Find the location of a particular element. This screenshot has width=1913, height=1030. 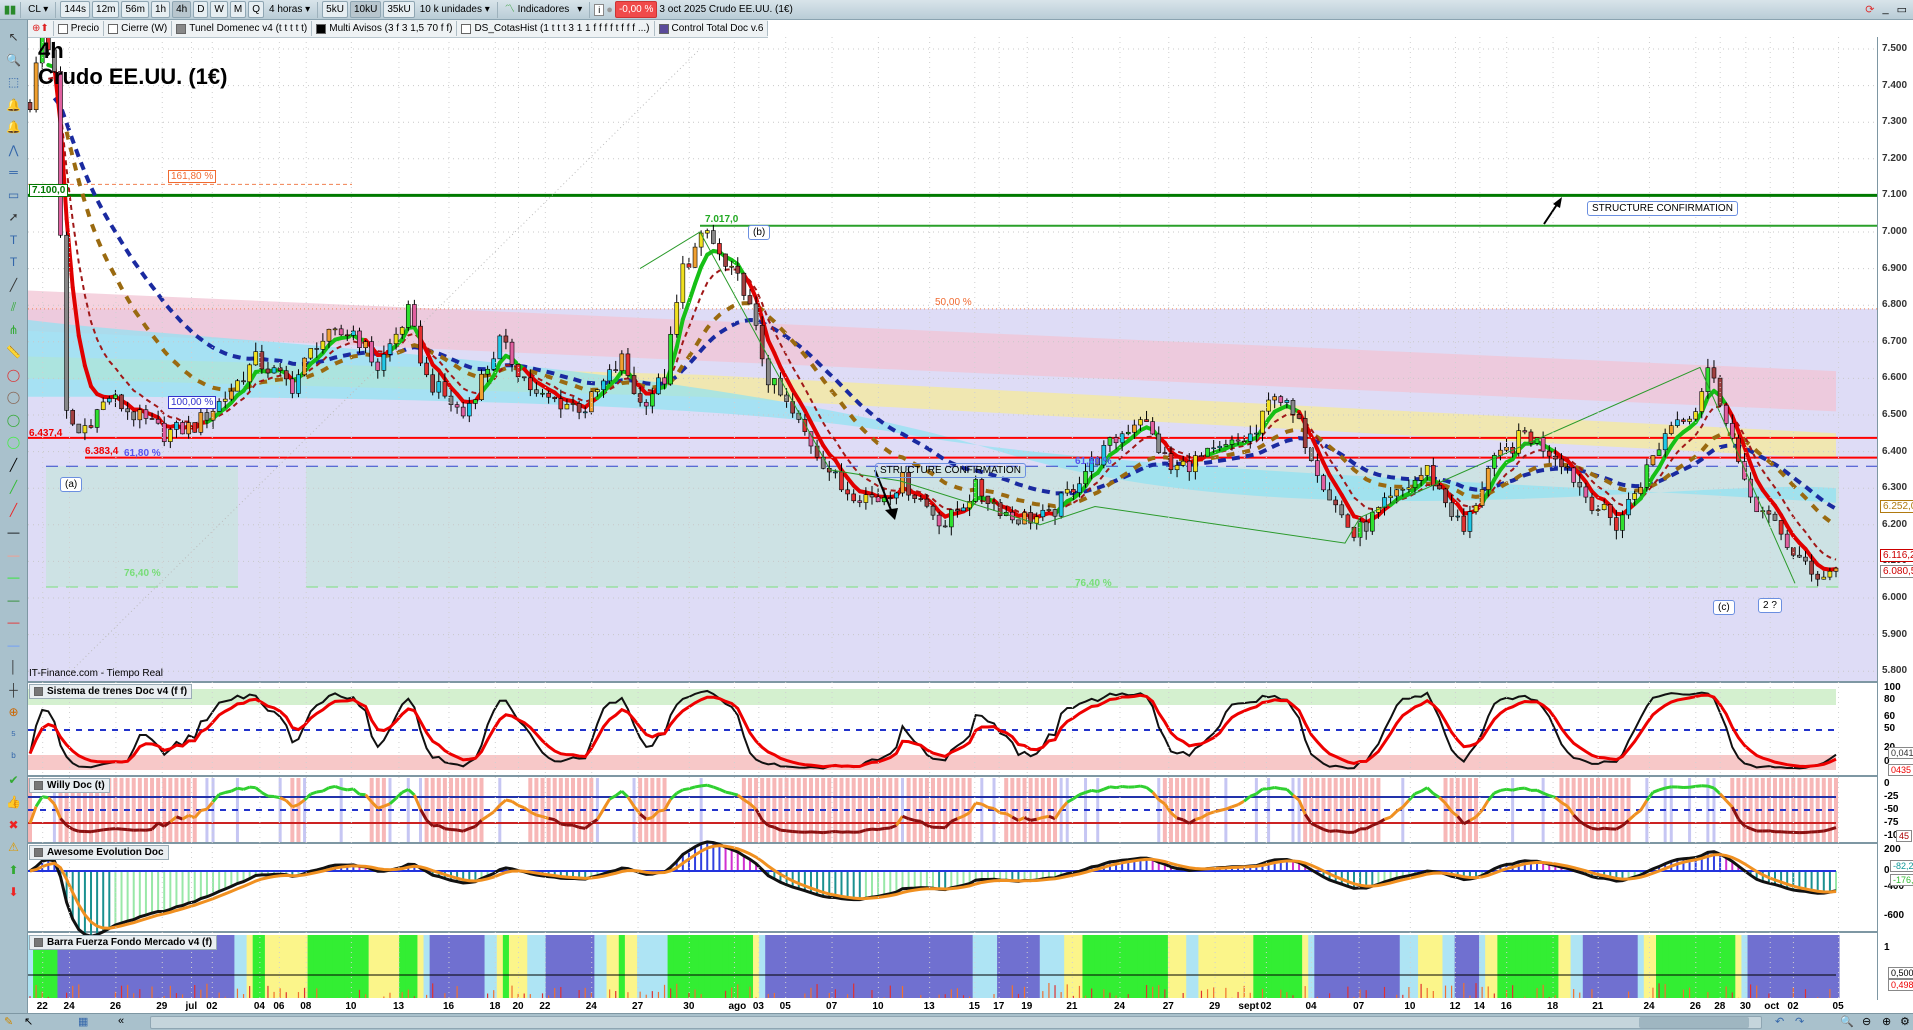

red-hline-icon: — is located at coordinates (13, 622).